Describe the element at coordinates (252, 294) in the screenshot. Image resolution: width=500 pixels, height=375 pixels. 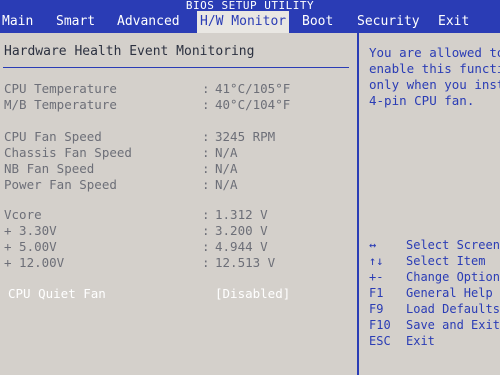
I see `cpu-quiet-fan-value: [Disabled]` at that location.